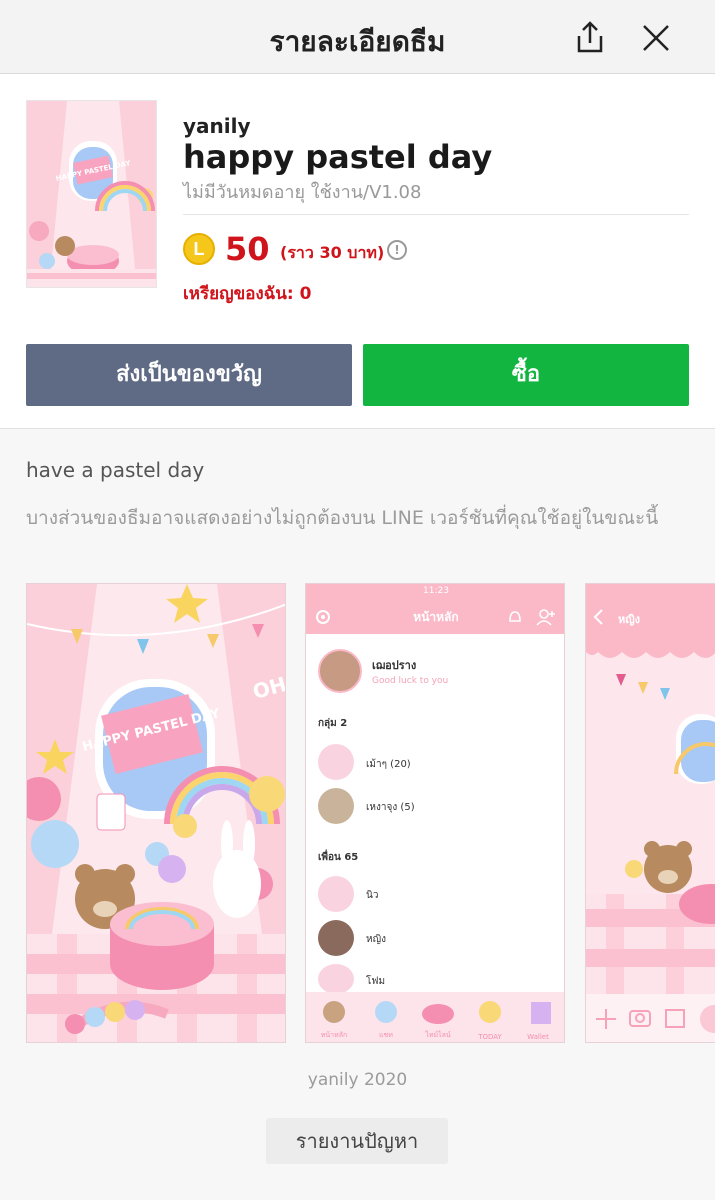 This screenshot has height=1200, width=715. What do you see at coordinates (357, 37) in the screenshot?
I see `header-bar: รายละเอียดธีม` at bounding box center [357, 37].